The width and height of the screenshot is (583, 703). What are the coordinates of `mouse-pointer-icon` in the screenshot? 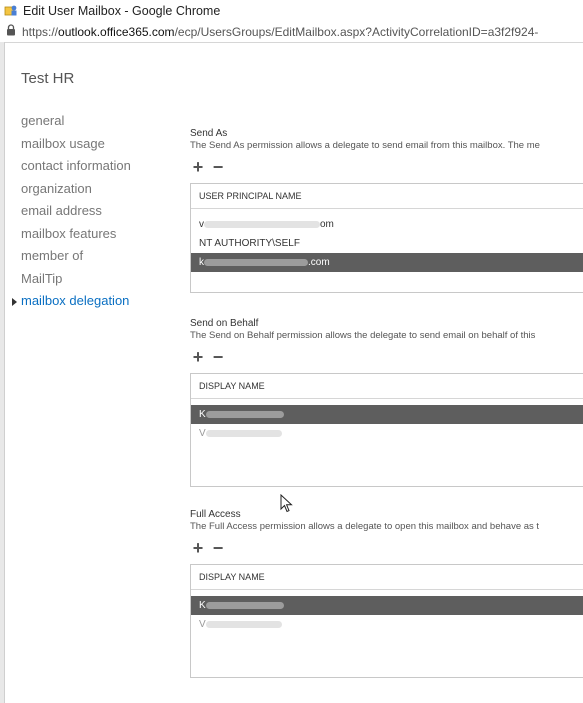 It's located at (287, 503).